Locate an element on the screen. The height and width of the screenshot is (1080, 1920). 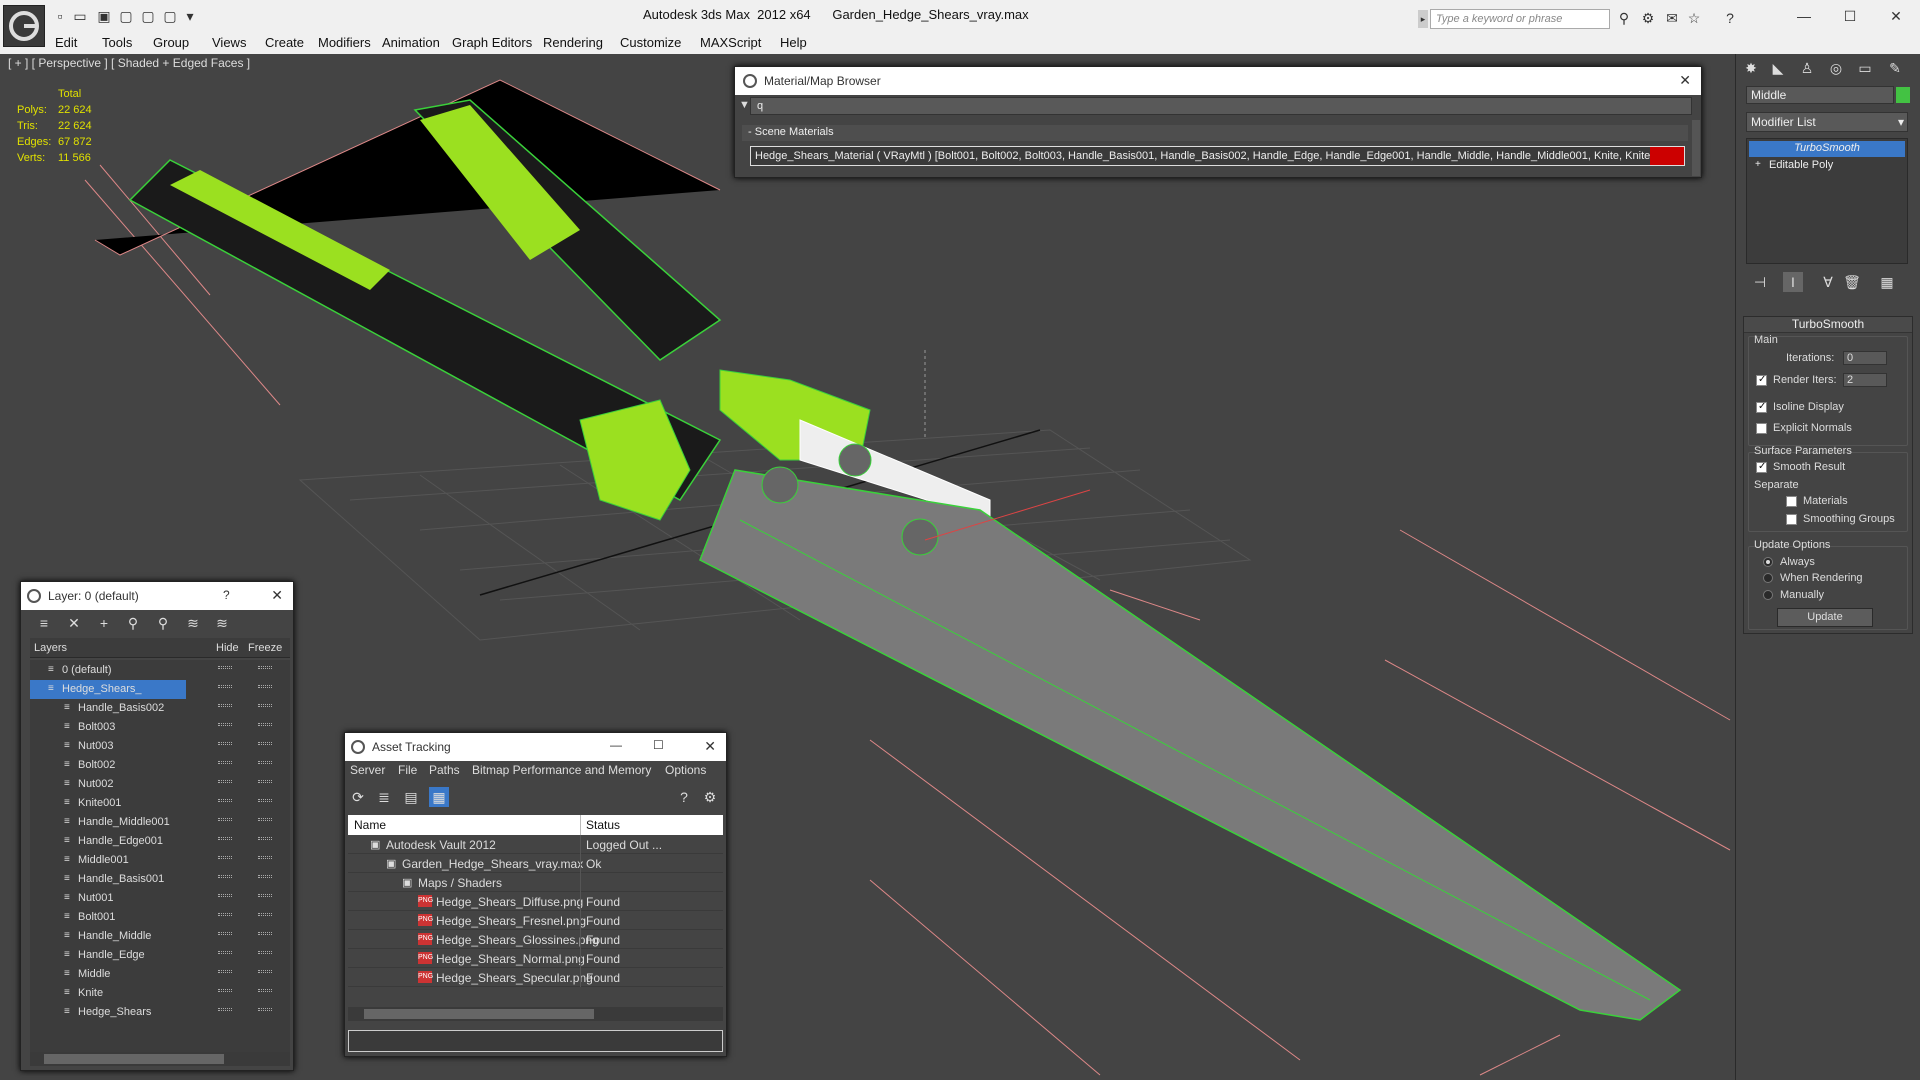
layer-row: ≡ Knite is located at coordinates (159, 993).